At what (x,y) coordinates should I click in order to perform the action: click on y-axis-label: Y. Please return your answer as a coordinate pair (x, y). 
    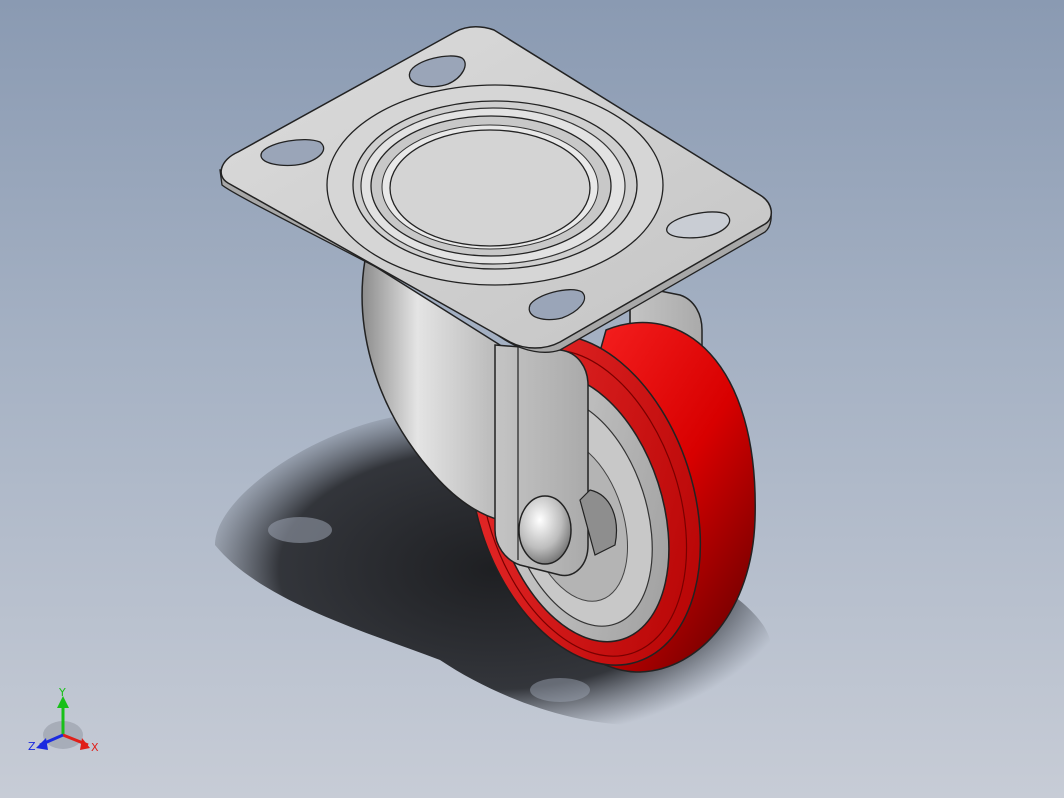
    Looking at the image, I should click on (62, 692).